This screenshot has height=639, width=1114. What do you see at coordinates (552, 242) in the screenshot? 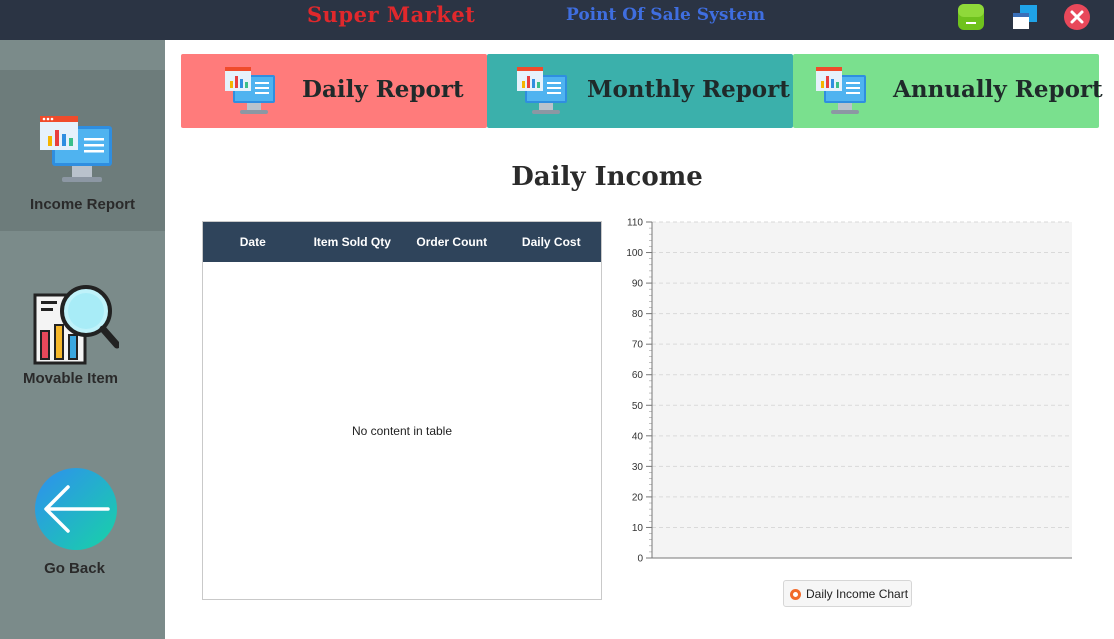
I see `column-header-daily-cost: Daily Cost` at bounding box center [552, 242].